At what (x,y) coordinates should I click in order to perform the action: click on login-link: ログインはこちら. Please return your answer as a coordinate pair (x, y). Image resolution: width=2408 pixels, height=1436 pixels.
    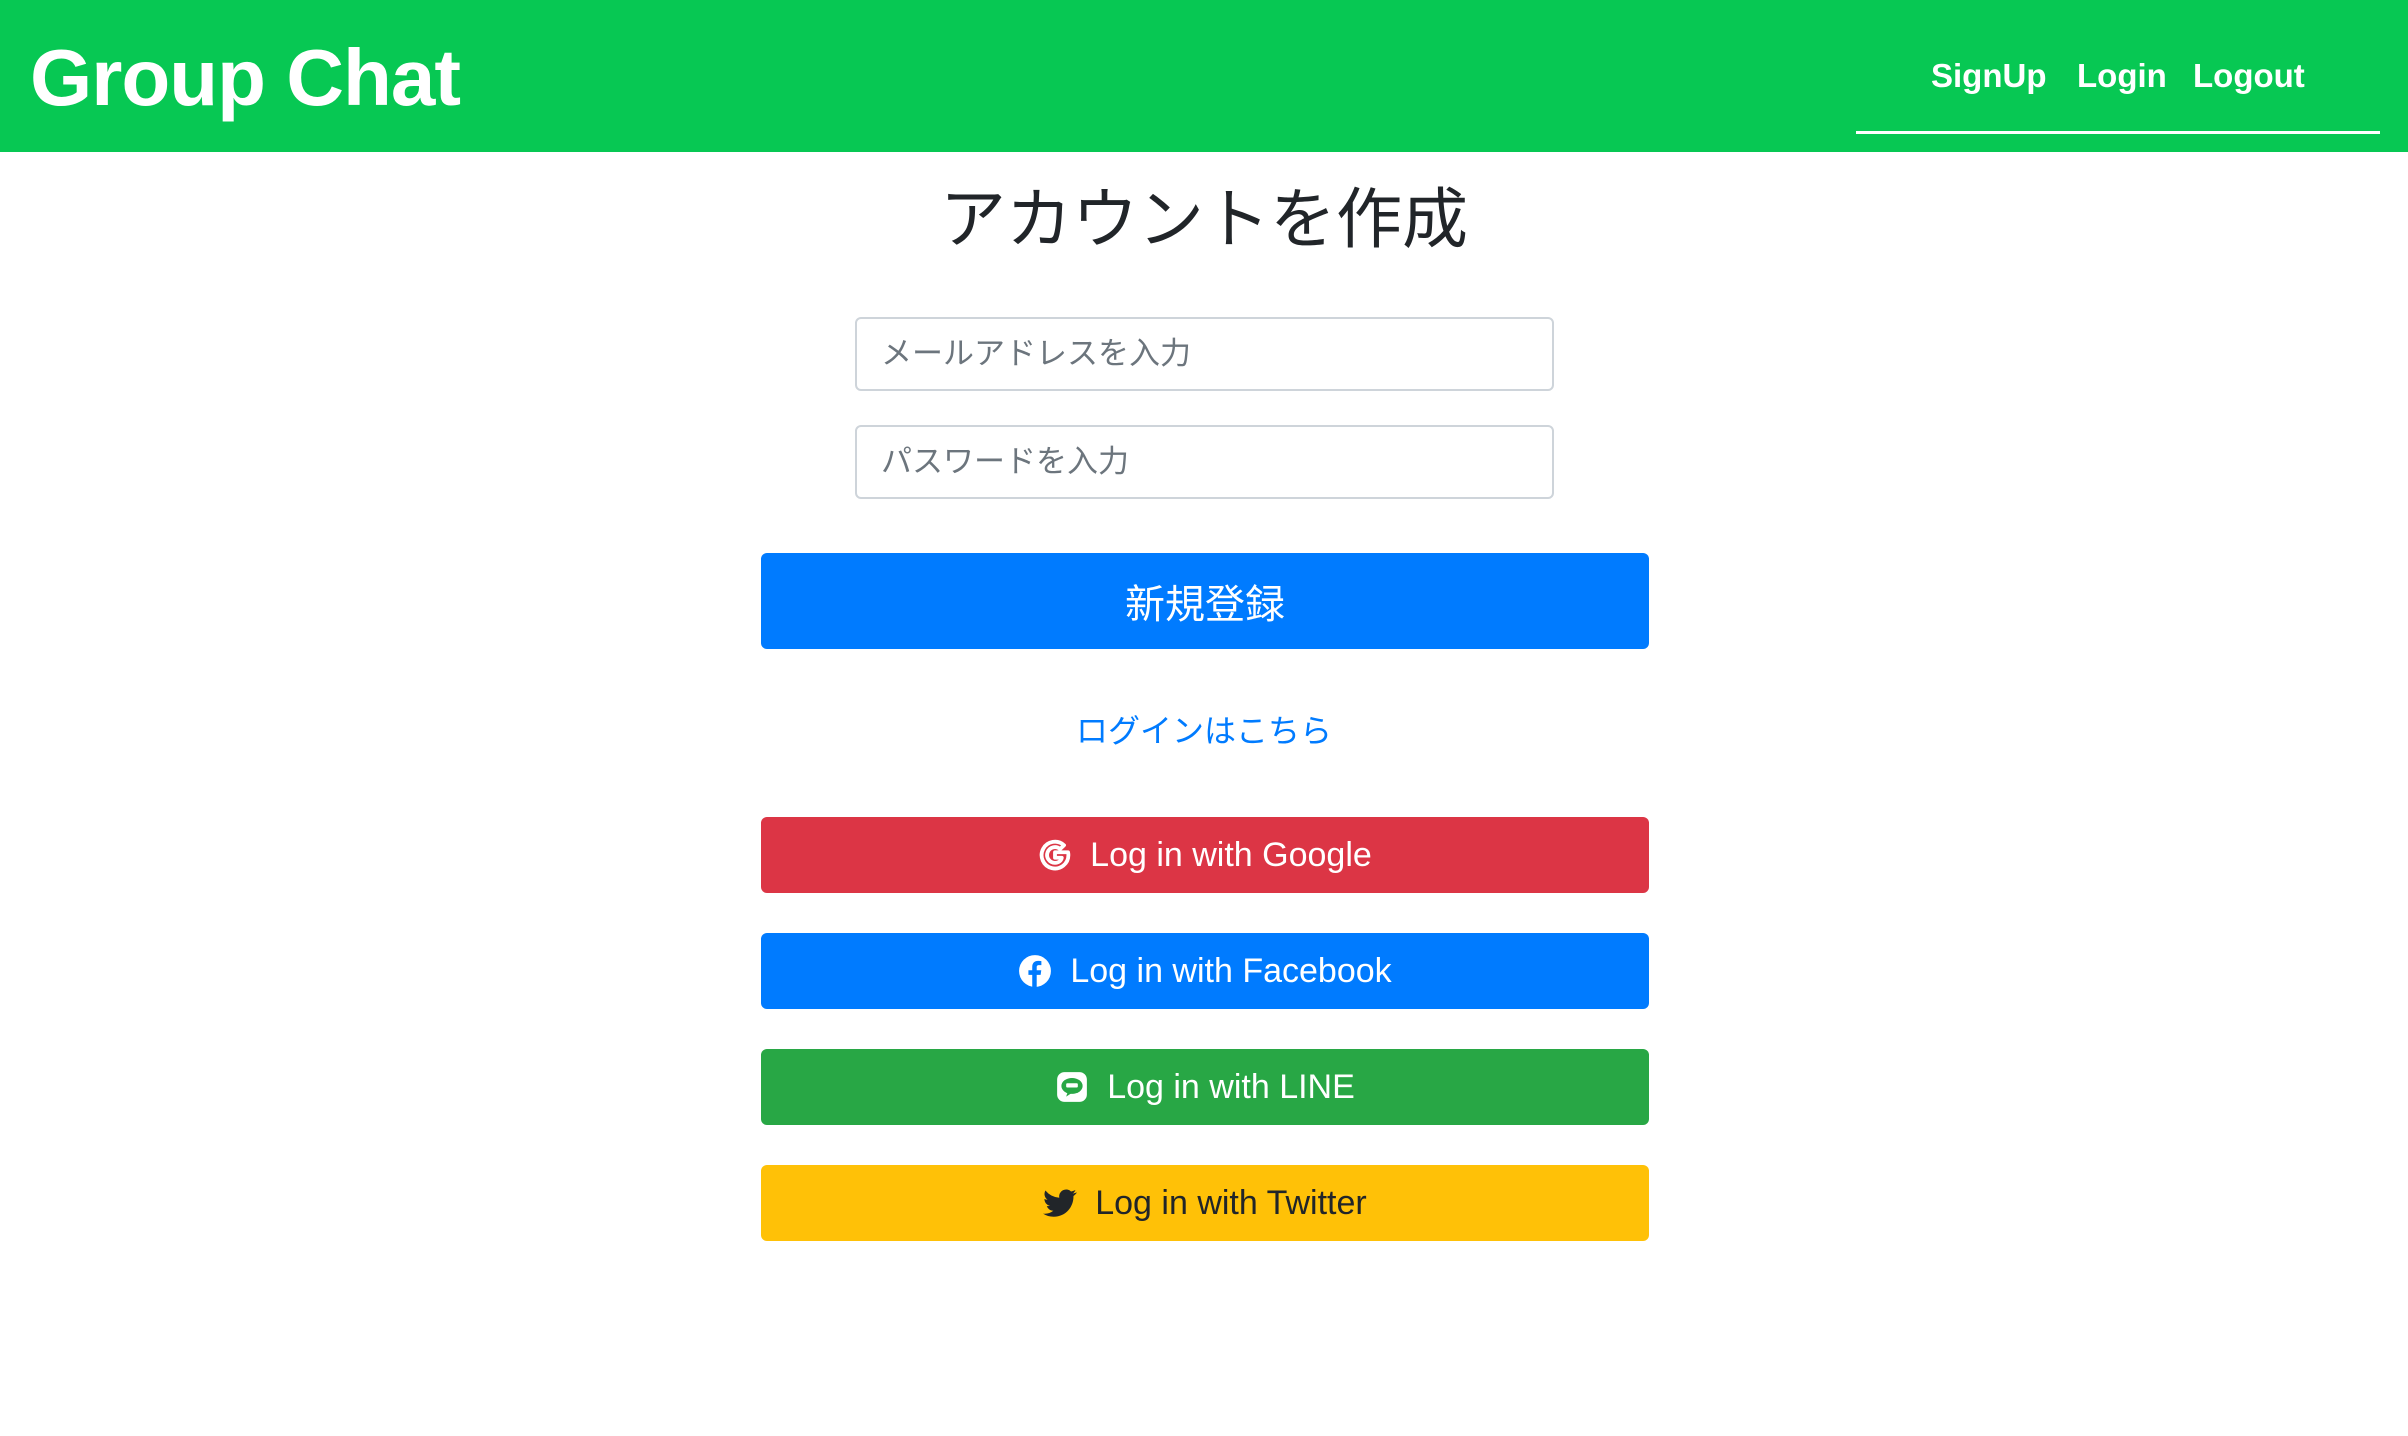
    Looking at the image, I should click on (1204, 731).